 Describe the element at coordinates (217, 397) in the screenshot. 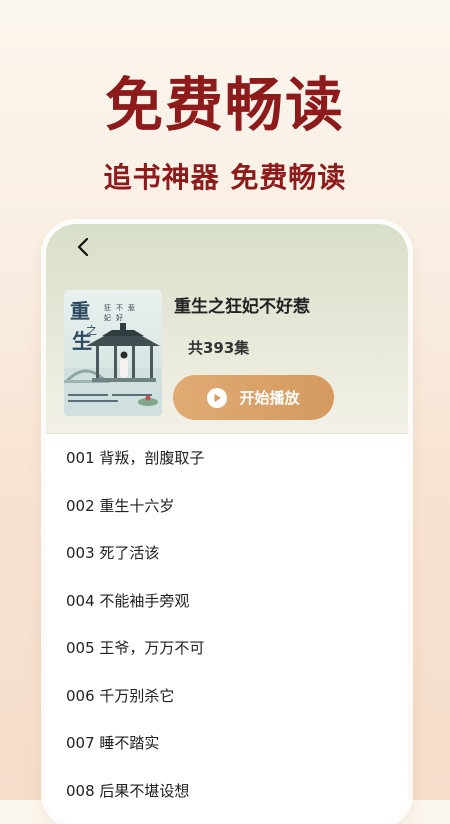

I see `play-icon` at that location.